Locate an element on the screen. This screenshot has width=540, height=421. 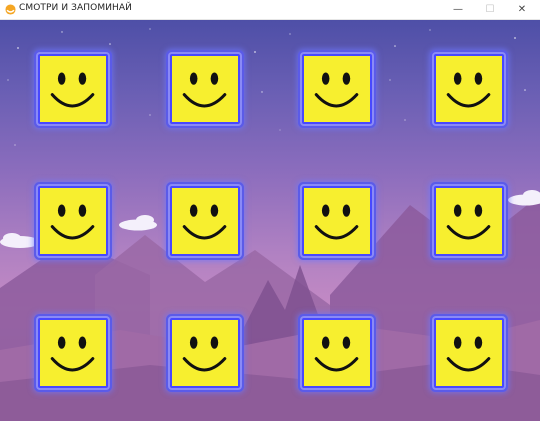
app-icon is located at coordinates (10, 9).